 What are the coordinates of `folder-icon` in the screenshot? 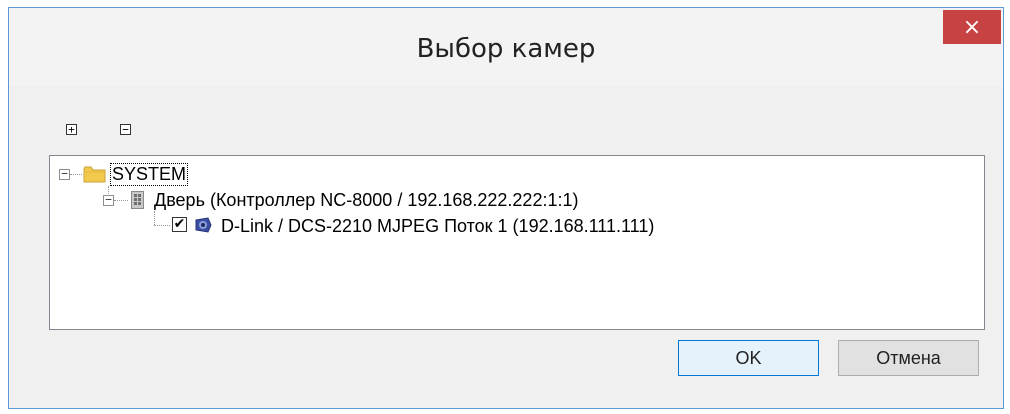 It's located at (94, 174).